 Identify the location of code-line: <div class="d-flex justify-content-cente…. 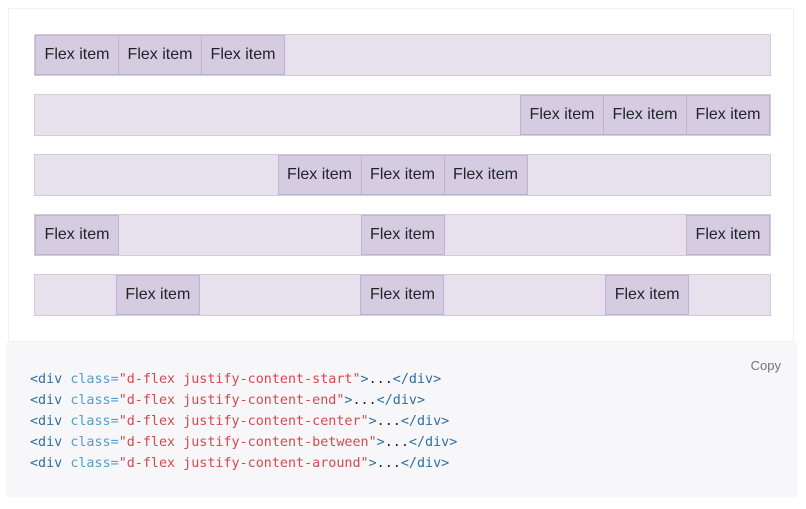
(240, 421).